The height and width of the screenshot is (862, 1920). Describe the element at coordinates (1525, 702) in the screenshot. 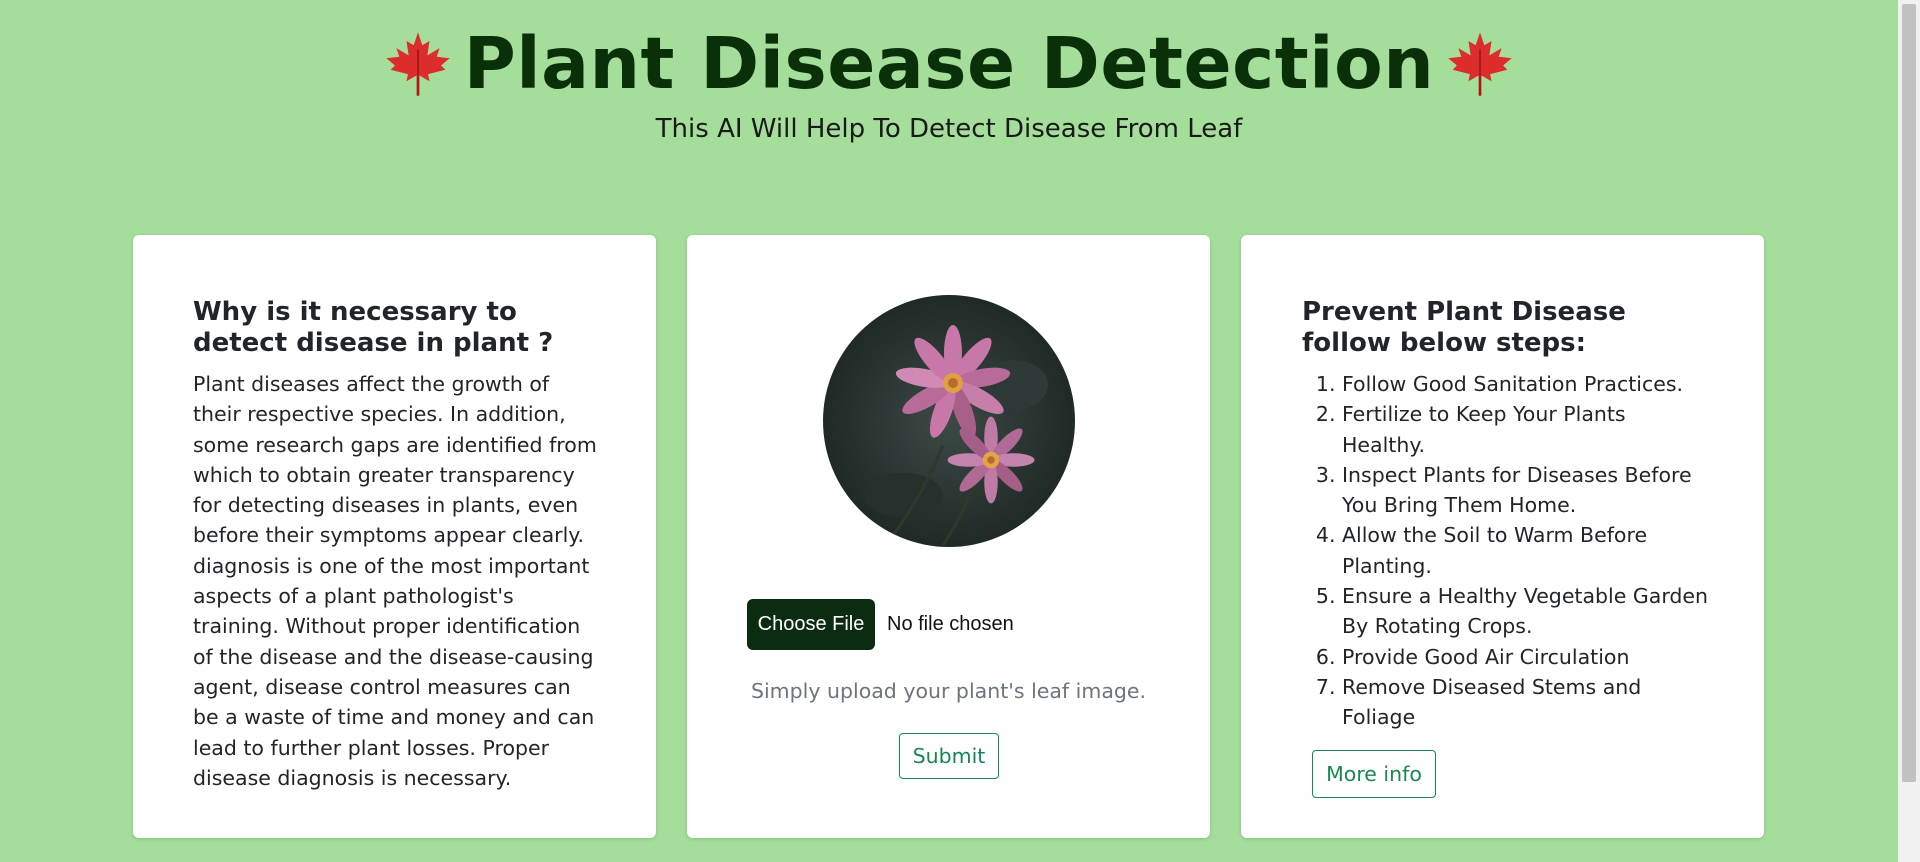

I see `list-item: Remove Diseased Stems and Foliage` at that location.